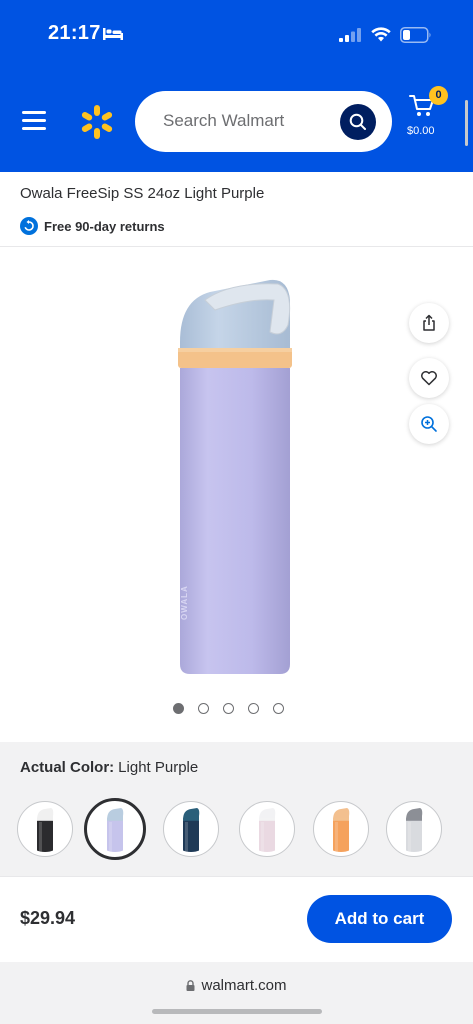  What do you see at coordinates (426, 112) in the screenshot?
I see `cart-button: 0 $0.00` at bounding box center [426, 112].